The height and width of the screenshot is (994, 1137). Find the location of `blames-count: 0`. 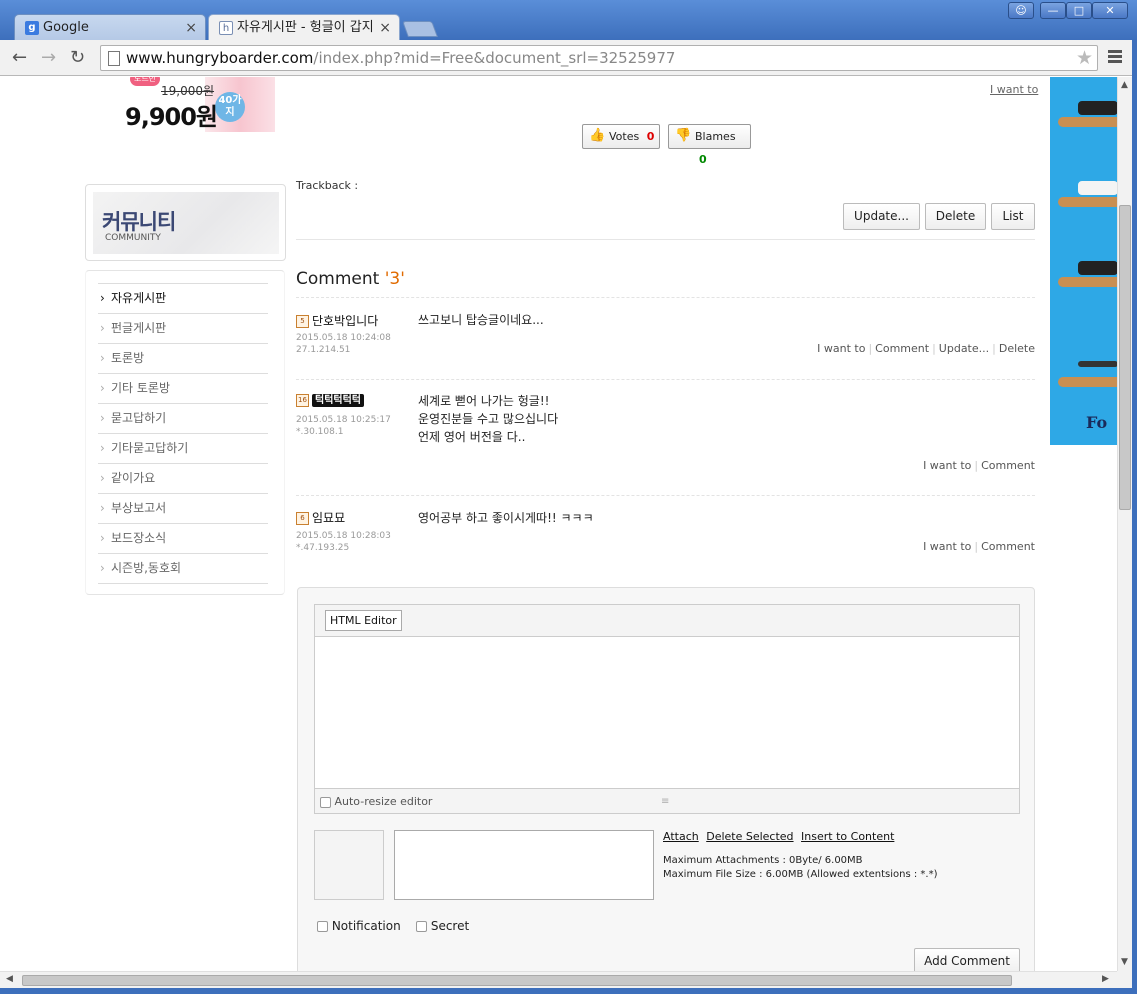

blames-count: 0 is located at coordinates (703, 159).